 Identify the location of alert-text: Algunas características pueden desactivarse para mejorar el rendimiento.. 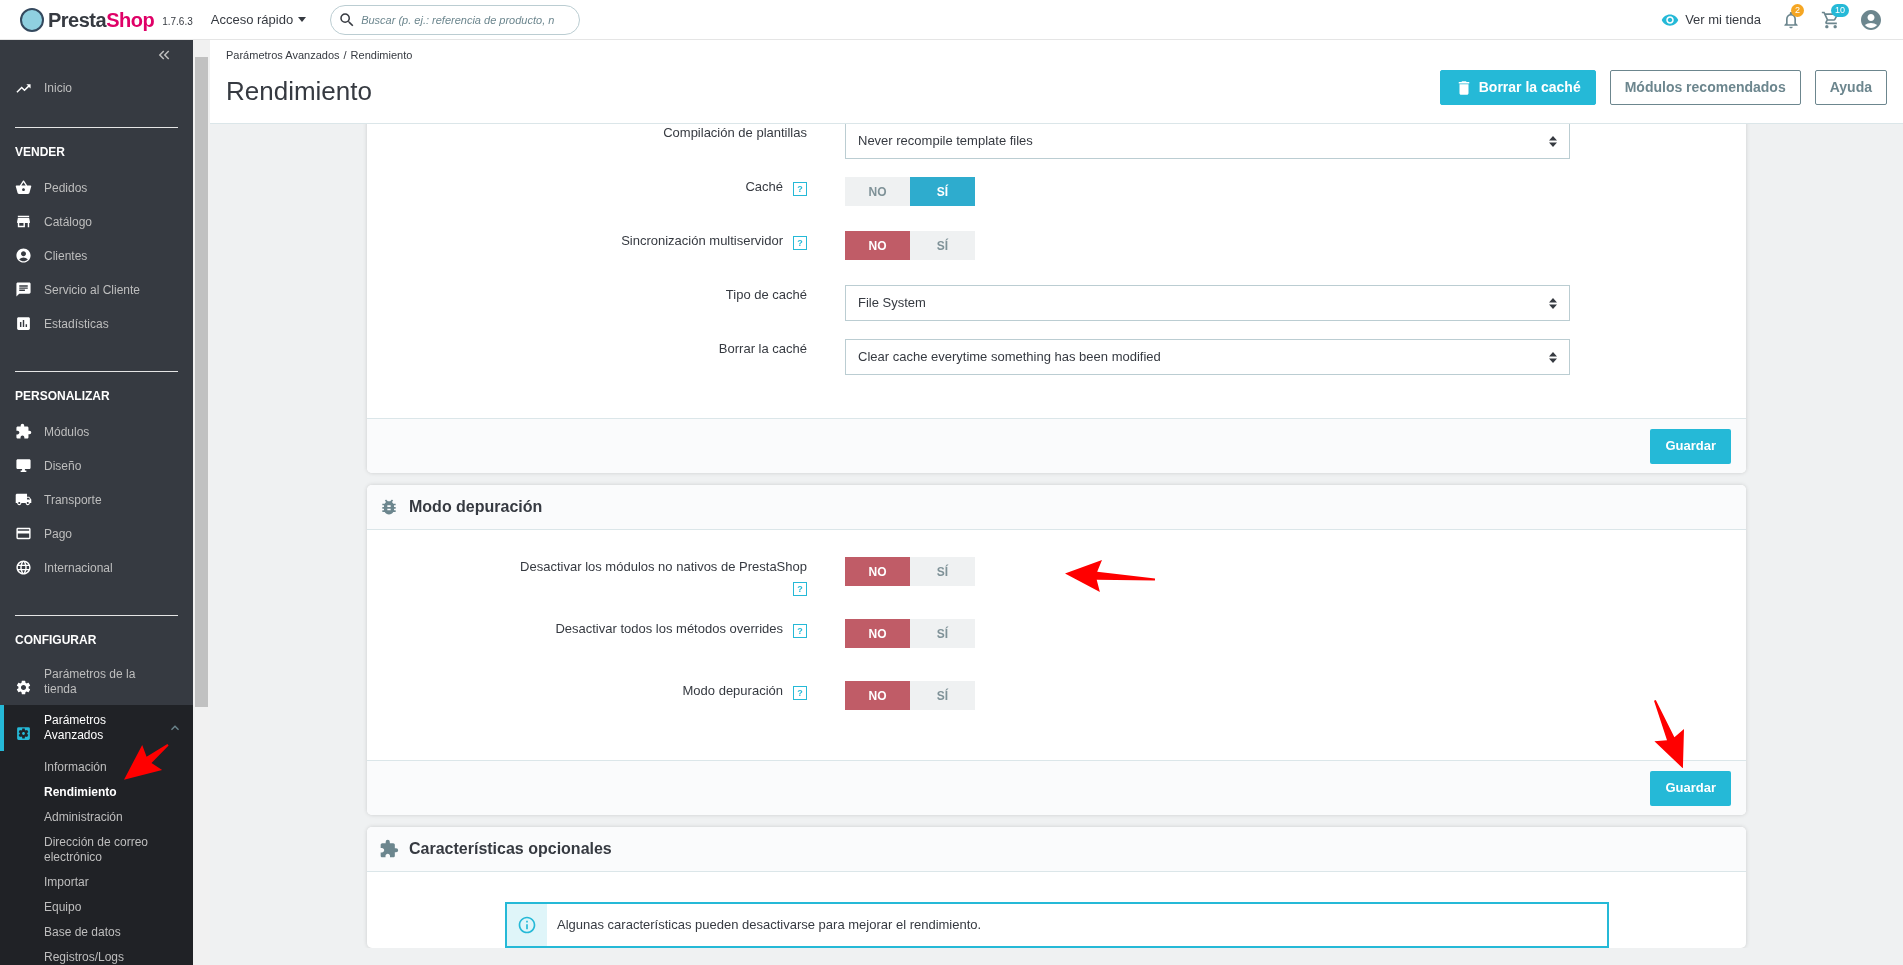
(769, 925).